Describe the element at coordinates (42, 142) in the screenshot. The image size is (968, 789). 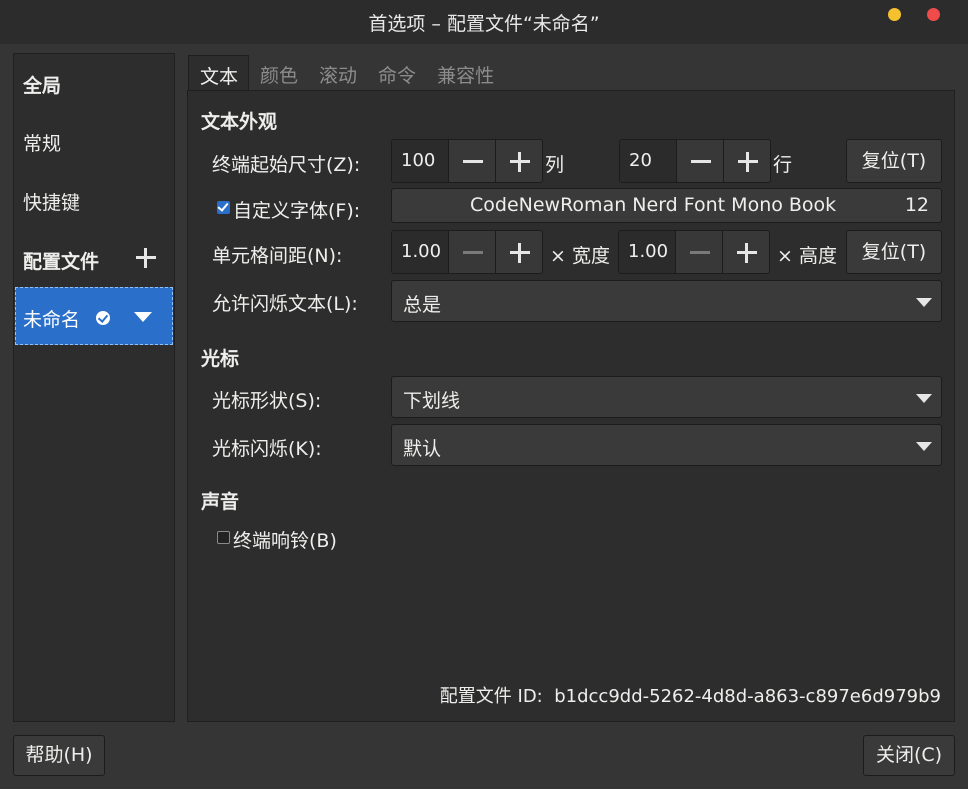
I see `sidebar-item-general: 常规` at that location.